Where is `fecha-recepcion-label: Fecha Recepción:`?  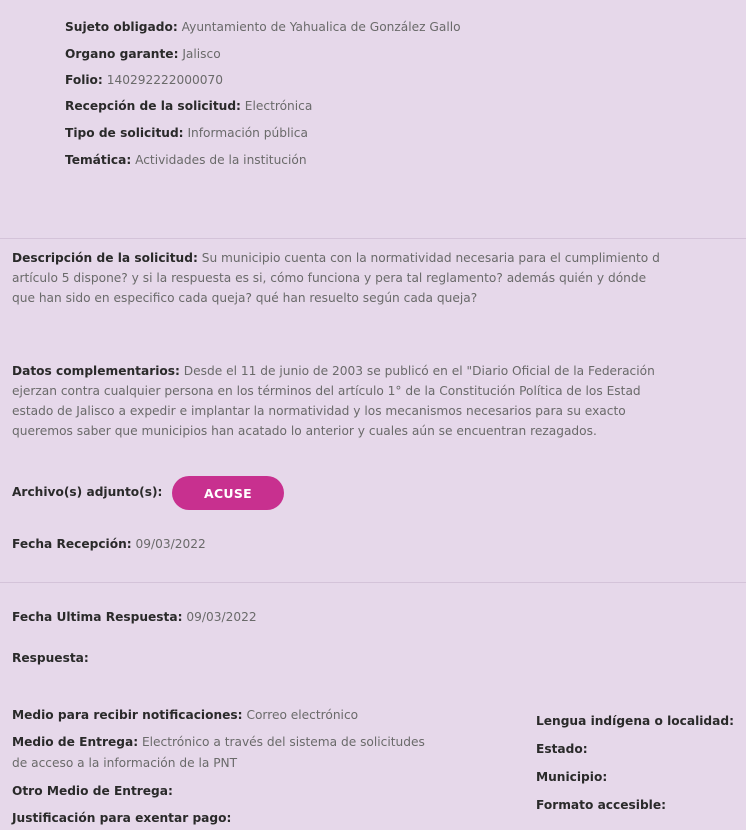 fecha-recepcion-label: Fecha Recepción: is located at coordinates (72, 544).